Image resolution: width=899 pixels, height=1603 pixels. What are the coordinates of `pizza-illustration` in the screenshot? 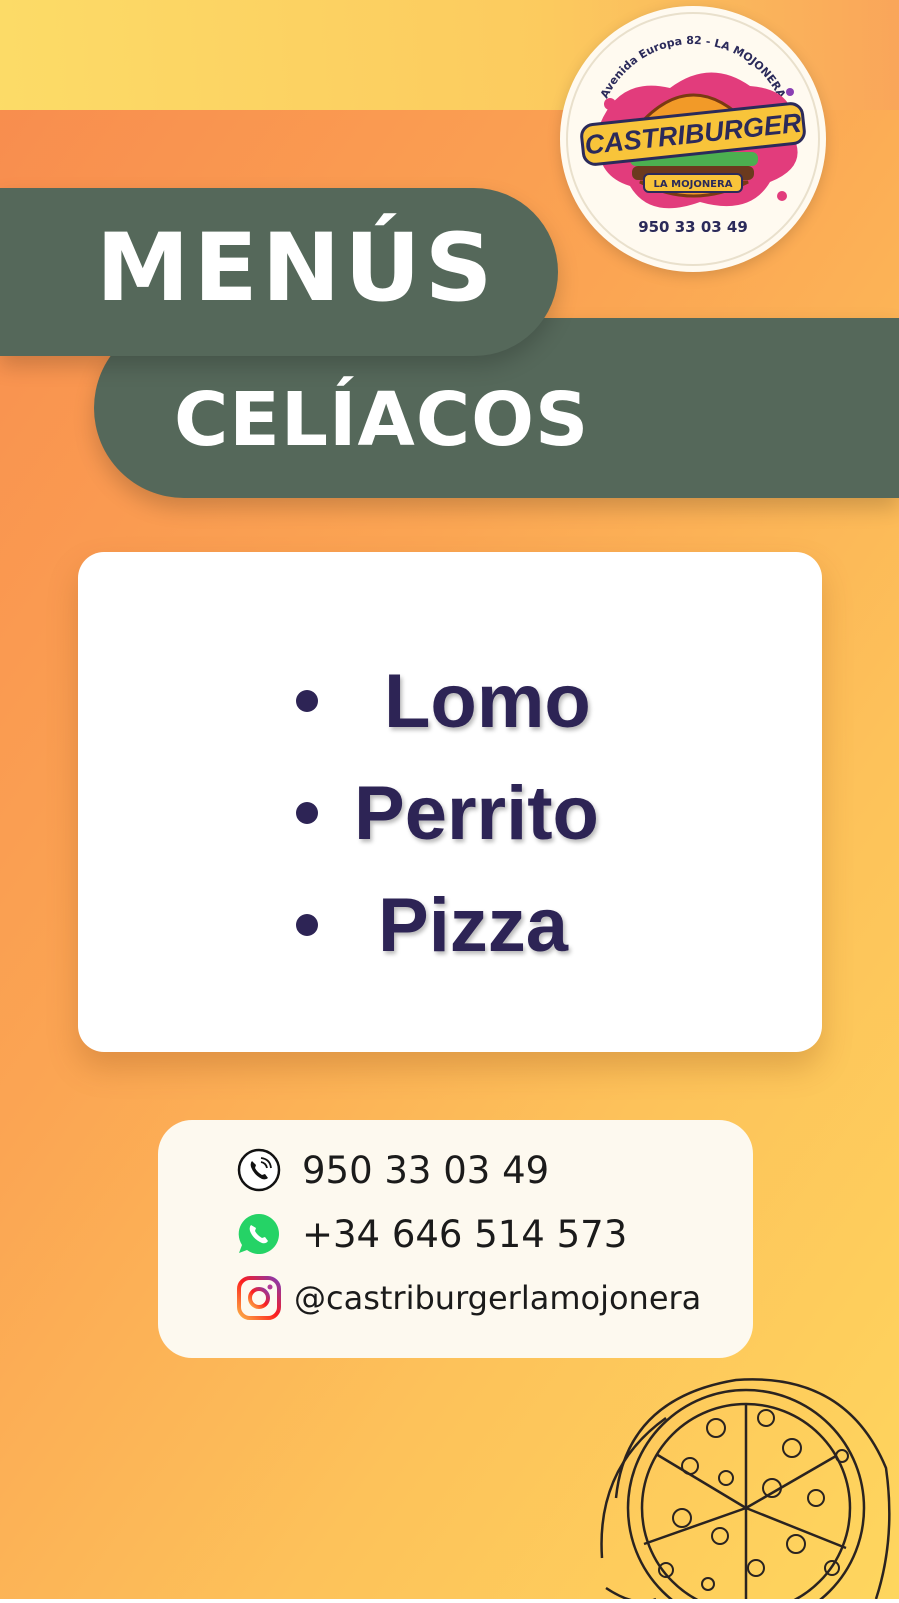 It's located at (747, 1480).